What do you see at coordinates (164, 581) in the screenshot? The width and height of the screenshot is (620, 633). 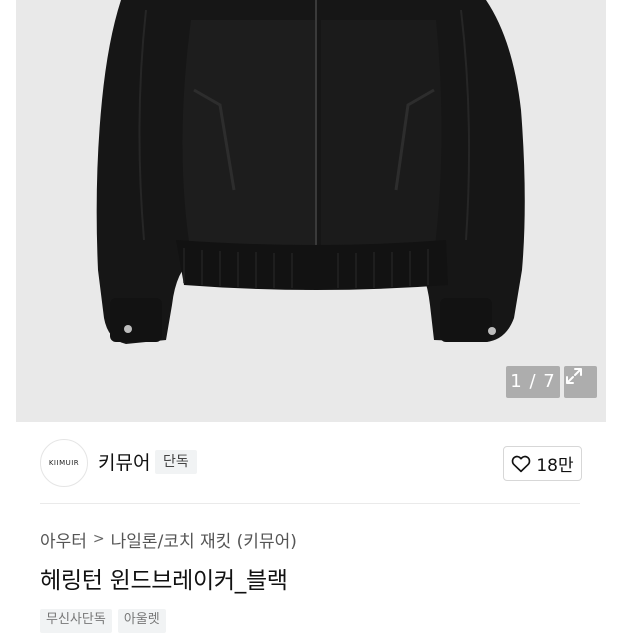 I see `product-title: 헤링턴 윈드브레이커_블랙` at bounding box center [164, 581].